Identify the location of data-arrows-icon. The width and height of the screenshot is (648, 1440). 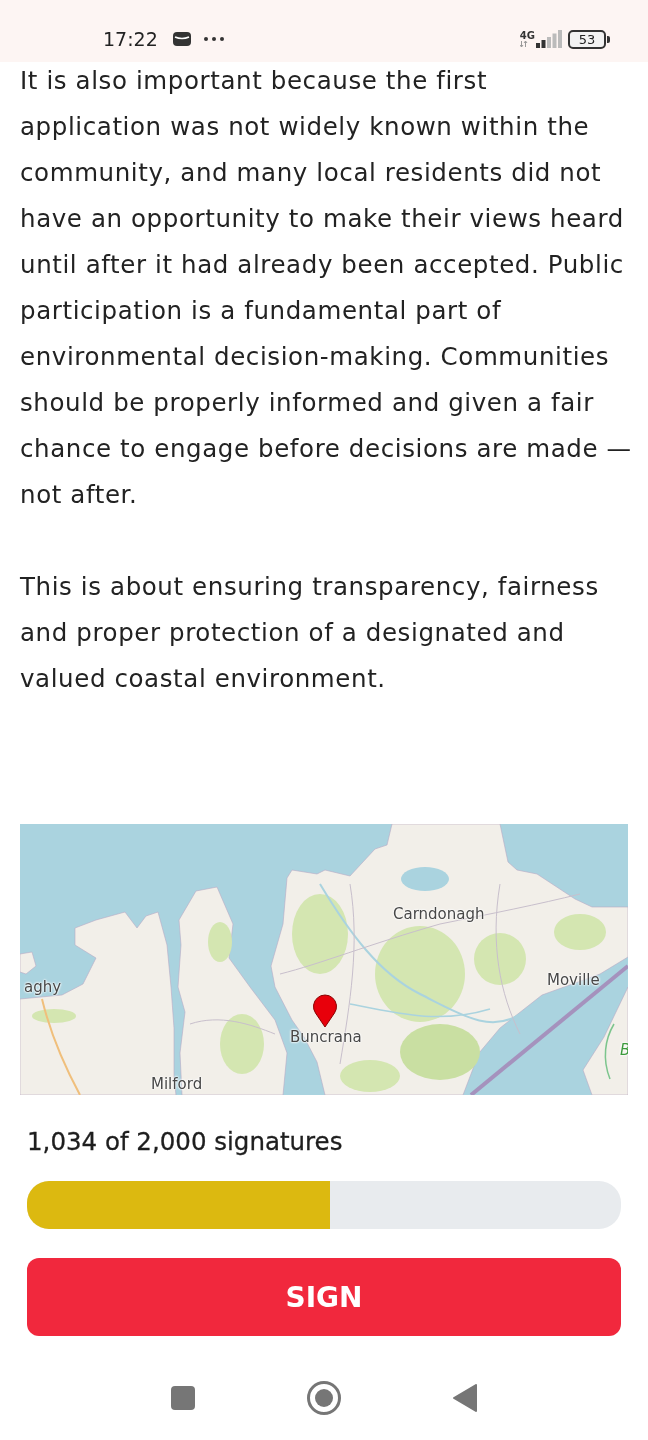
(523, 44).